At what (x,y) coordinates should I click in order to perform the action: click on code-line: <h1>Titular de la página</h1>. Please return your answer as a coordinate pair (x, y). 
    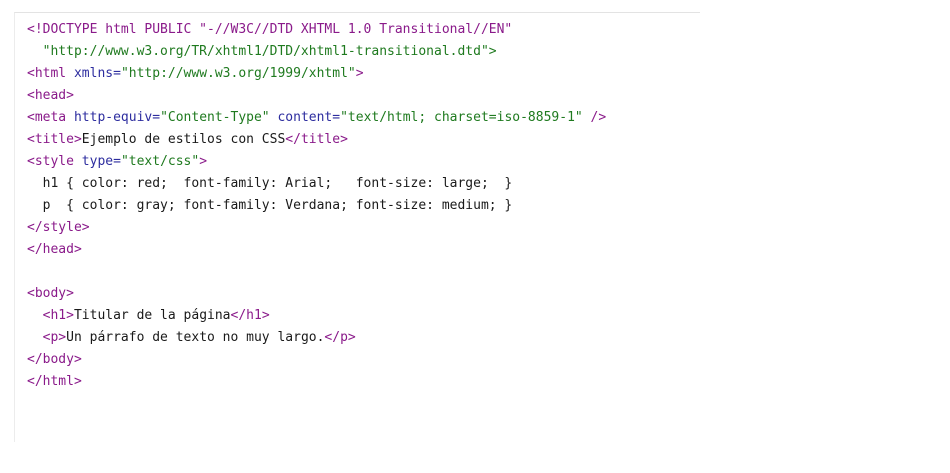
    Looking at the image, I should click on (316, 316).